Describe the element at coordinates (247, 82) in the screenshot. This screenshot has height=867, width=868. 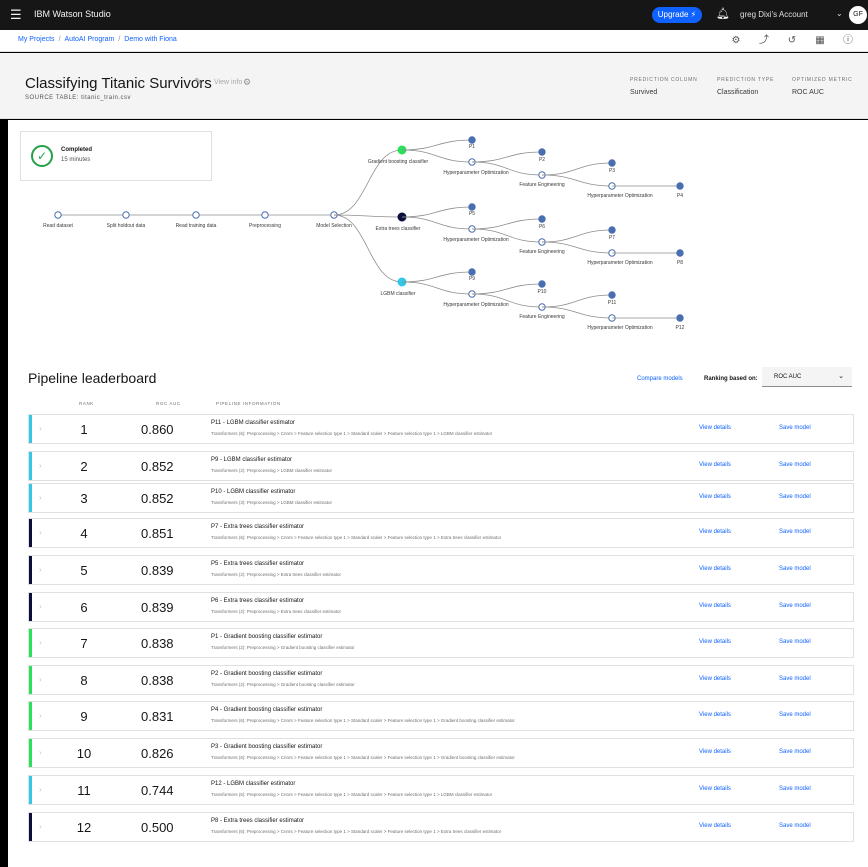
I see `info-circle-icon: ⚙` at that location.